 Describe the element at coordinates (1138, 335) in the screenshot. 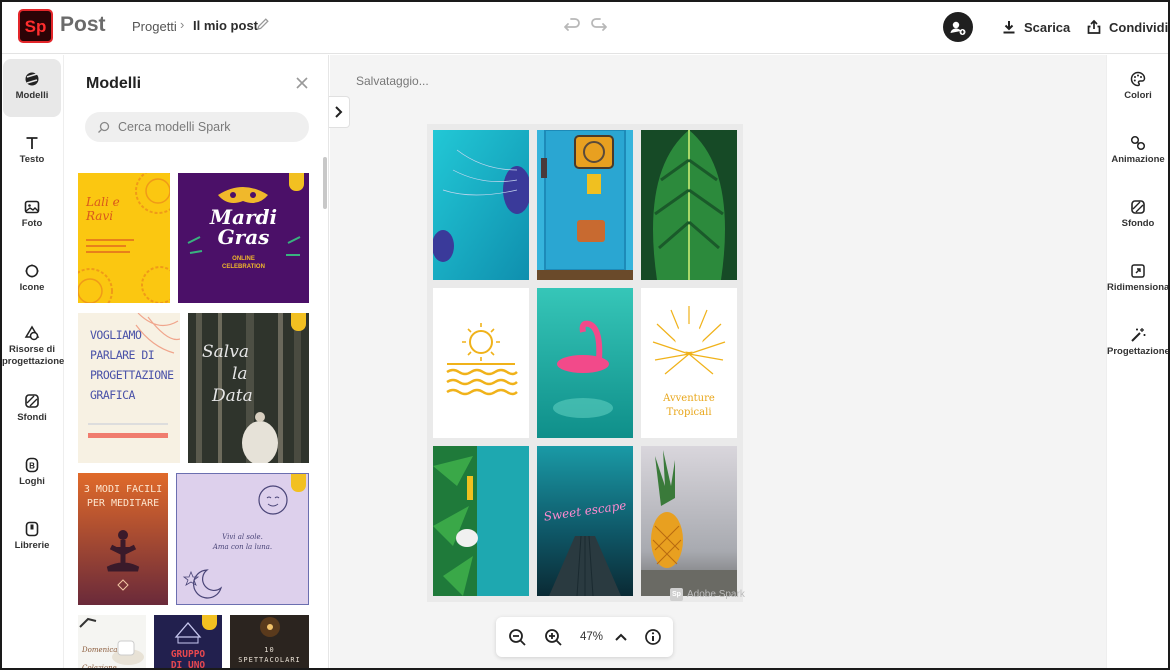

I see `magic-wand-icon` at that location.